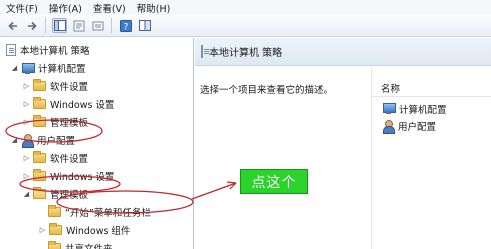 The width and height of the screenshot is (491, 249). I want to click on details-header: 本地计算机 策略, so click(343, 52).